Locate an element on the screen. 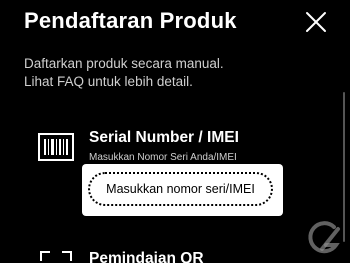  watermark-logo-icon is located at coordinates (324, 237).